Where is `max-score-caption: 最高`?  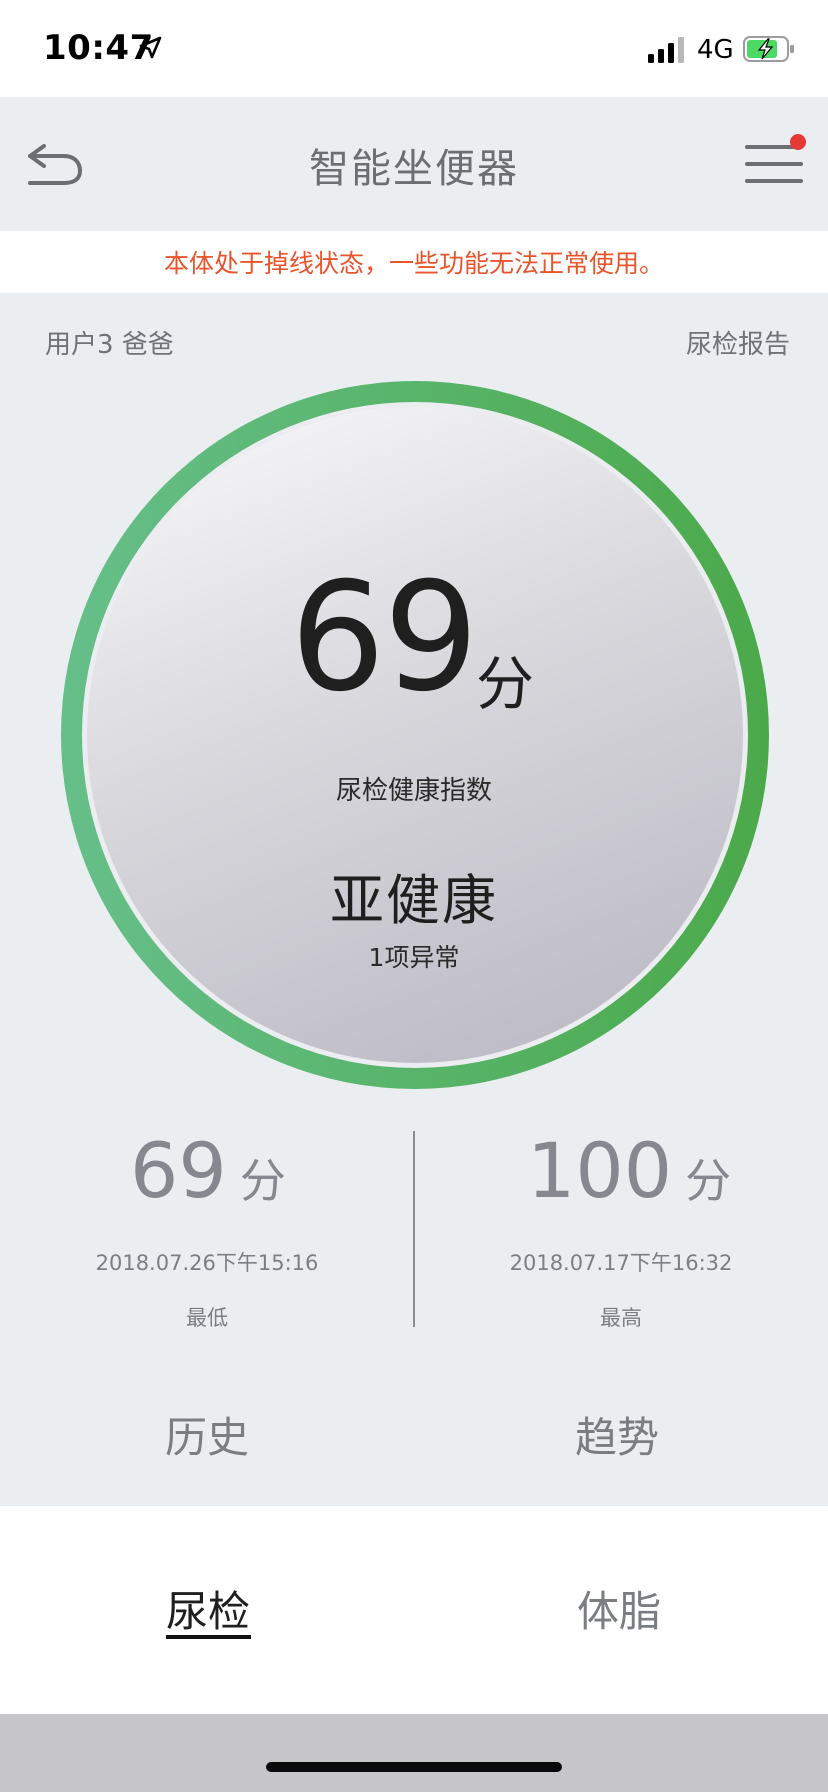 max-score-caption: 最高 is located at coordinates (621, 1318).